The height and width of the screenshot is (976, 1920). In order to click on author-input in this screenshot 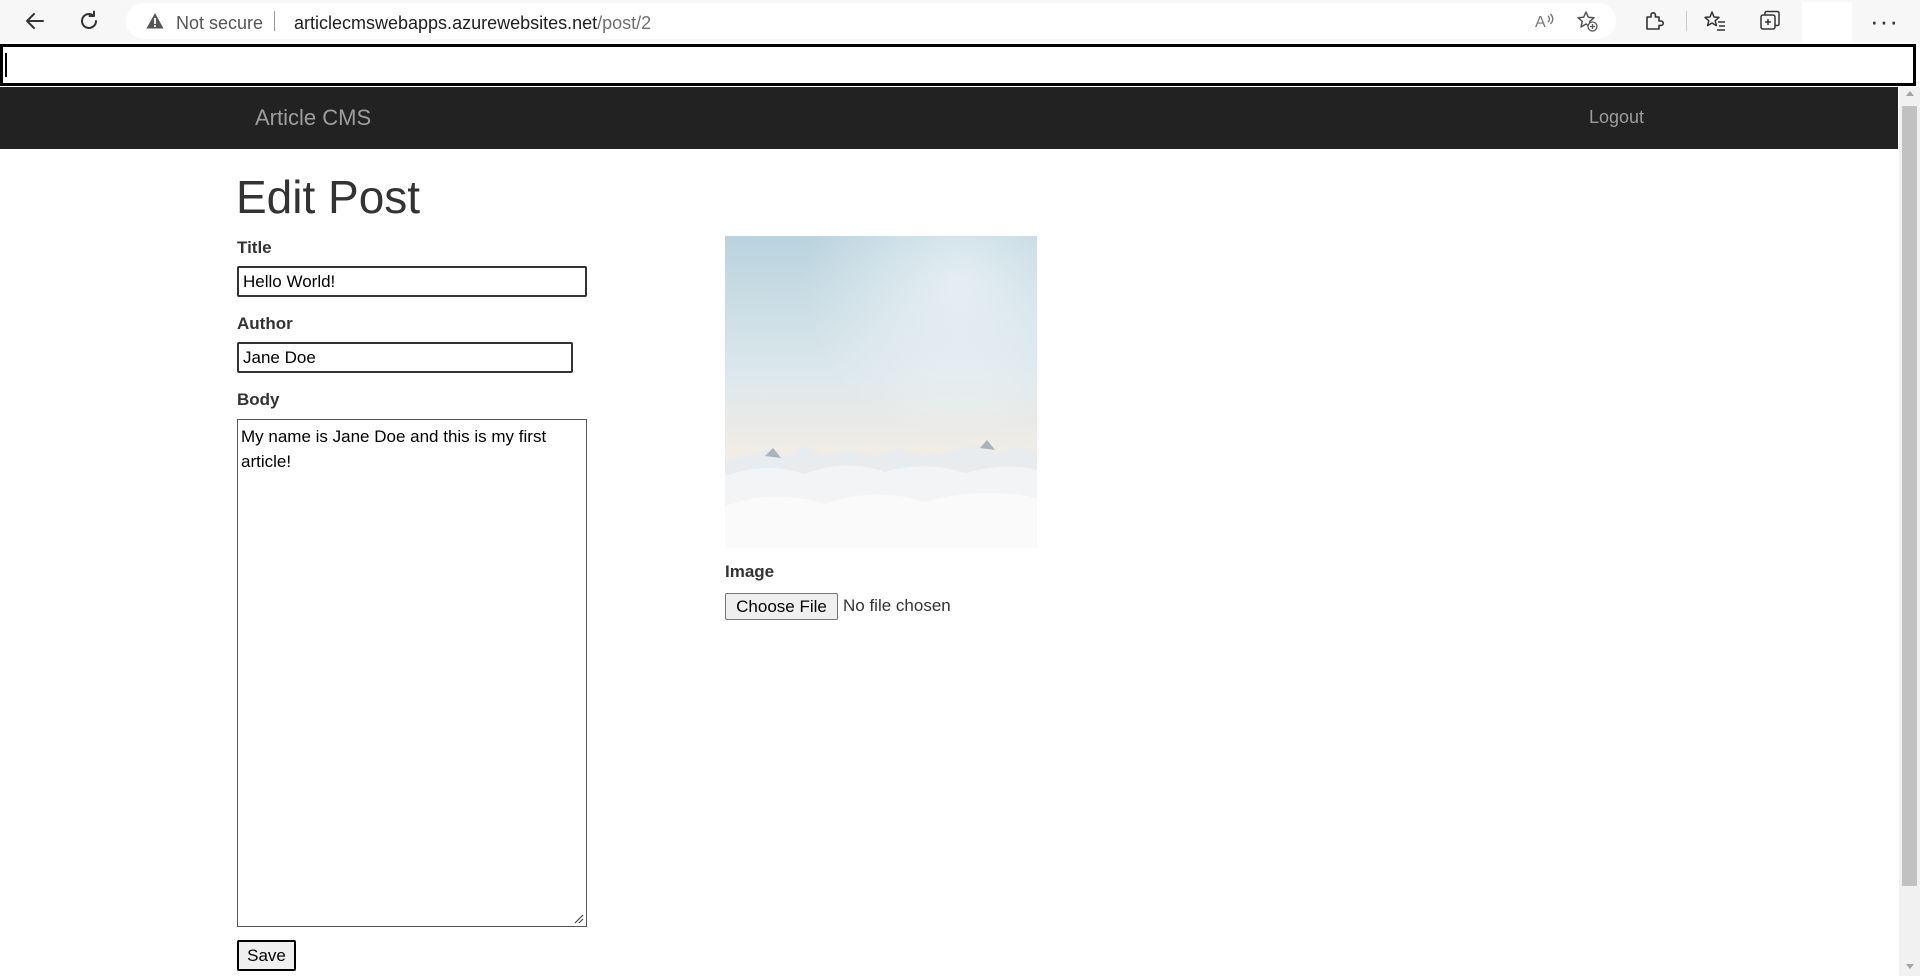, I will do `click(405, 357)`.